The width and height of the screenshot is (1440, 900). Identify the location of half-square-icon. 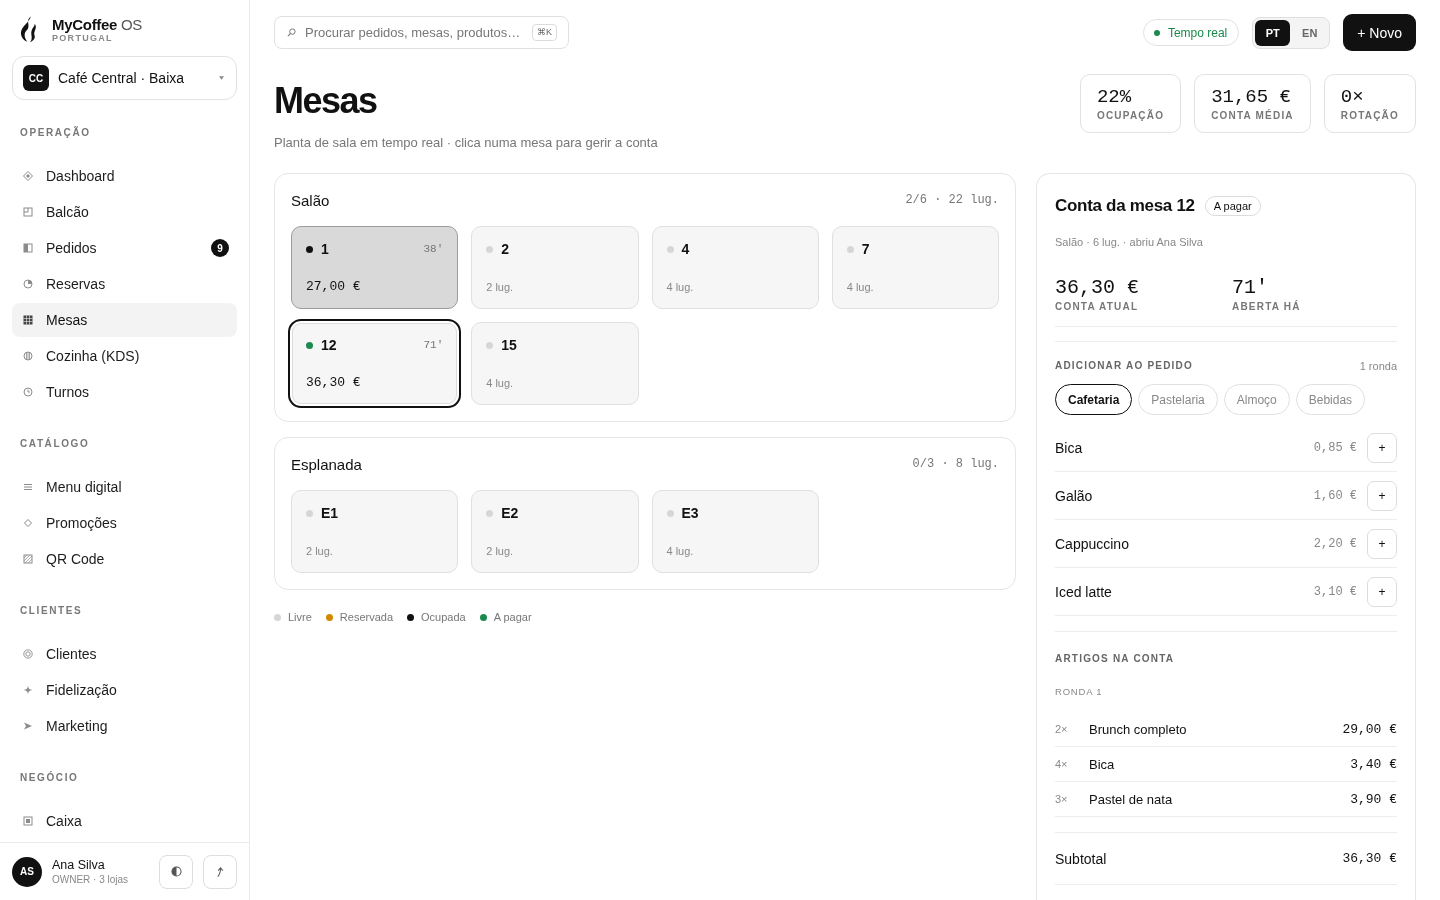
(28, 248).